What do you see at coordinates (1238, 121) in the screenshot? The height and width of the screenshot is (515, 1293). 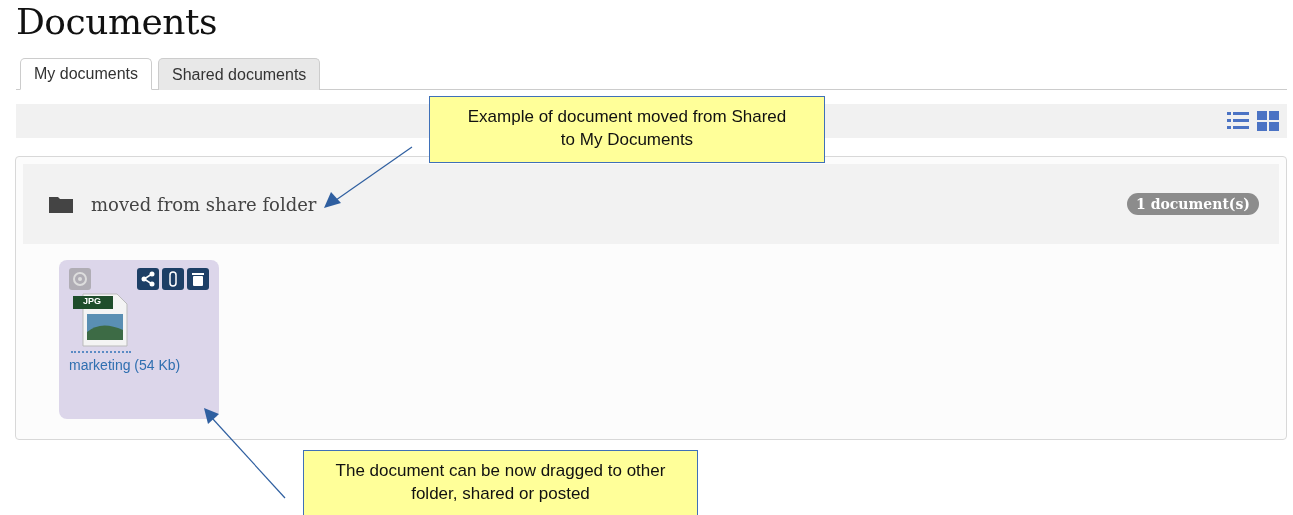 I see `list-view-icon` at bounding box center [1238, 121].